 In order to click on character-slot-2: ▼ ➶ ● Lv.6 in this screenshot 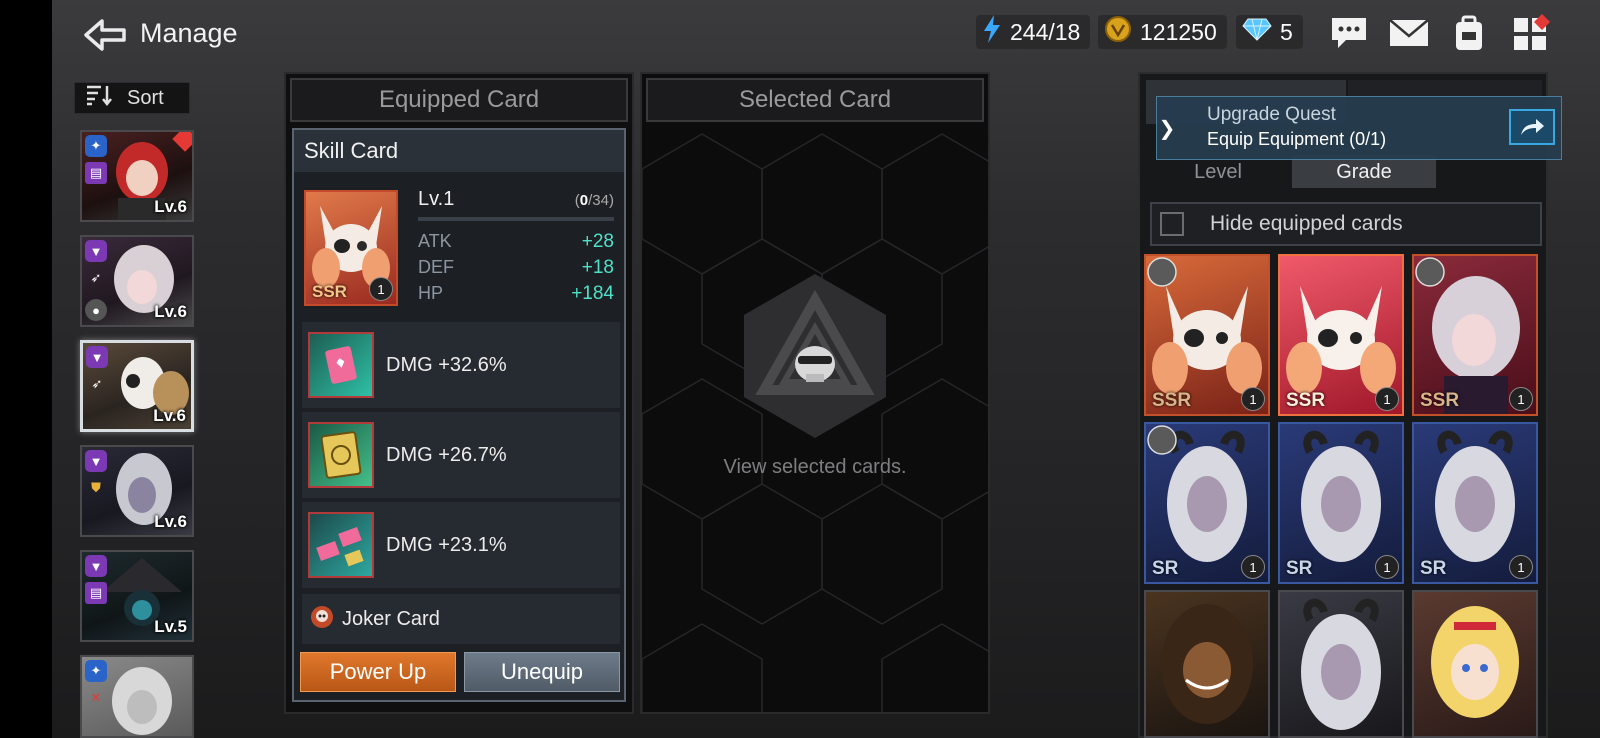, I will do `click(137, 281)`.